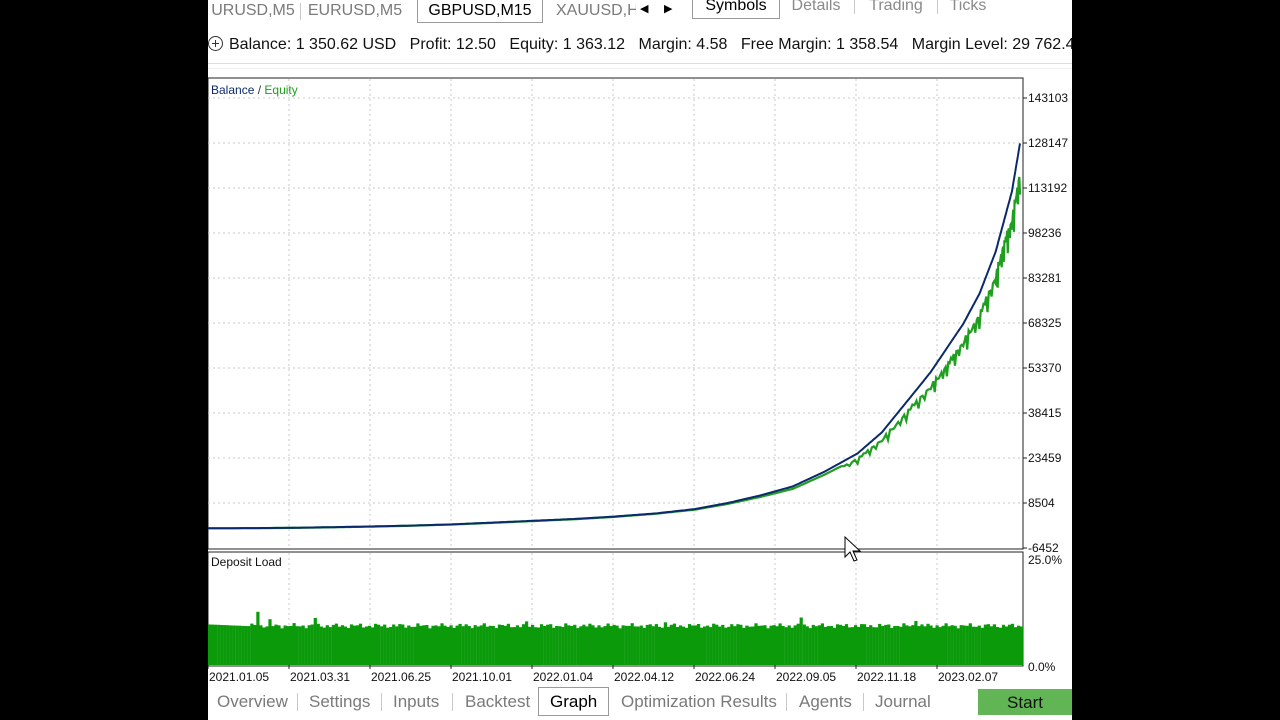 The image size is (1280, 720). Describe the element at coordinates (1045, 233) in the screenshot. I see `y-tick-label: 98236` at that location.